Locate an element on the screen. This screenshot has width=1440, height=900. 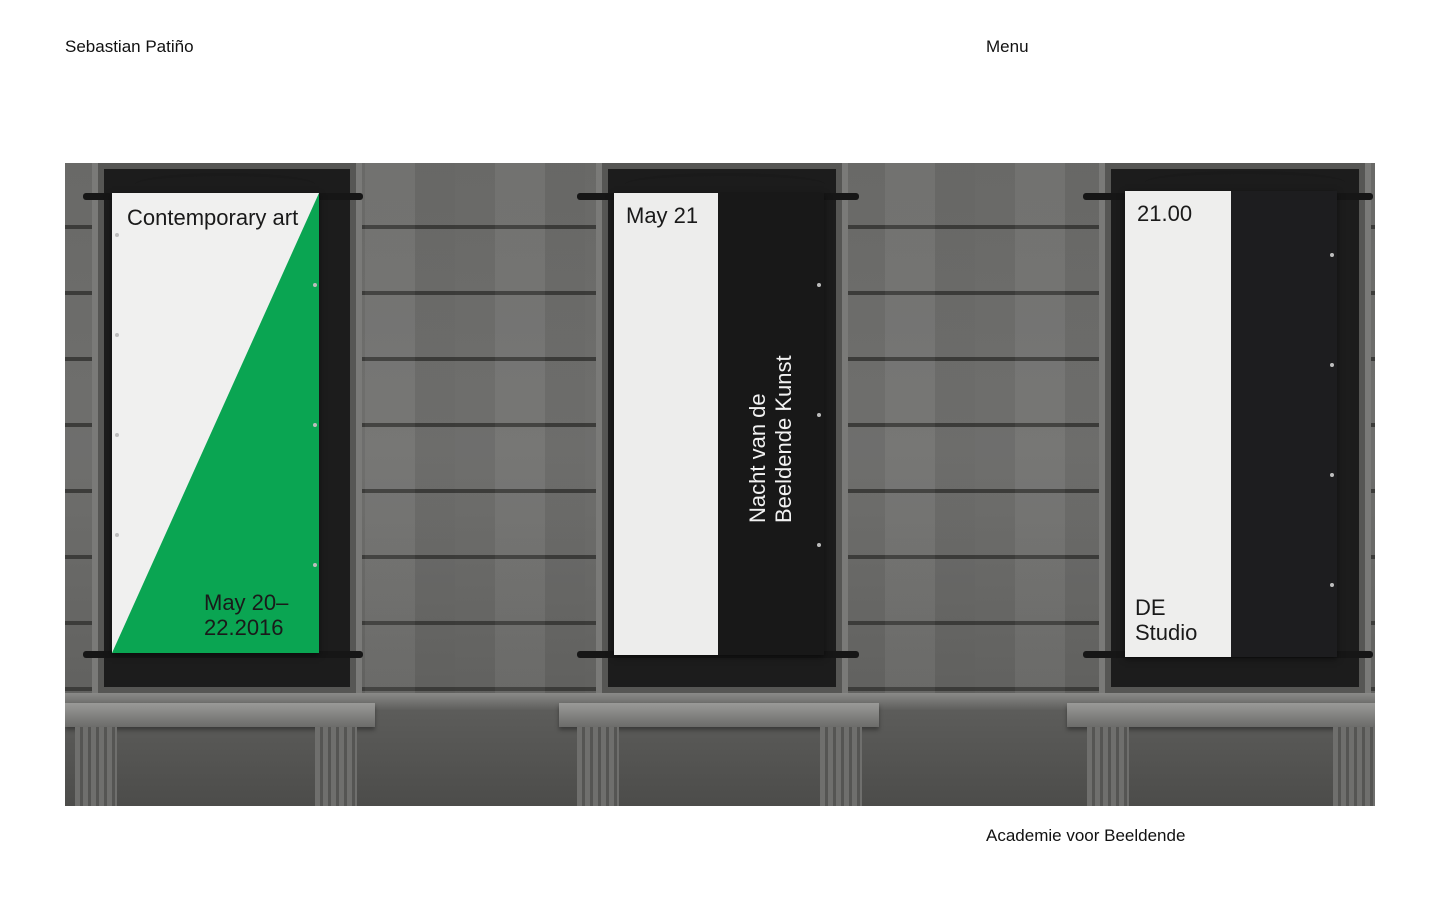
banner-2-vertical-title: Nacht van de Beeldende Kunst is located at coordinates (770, 439).